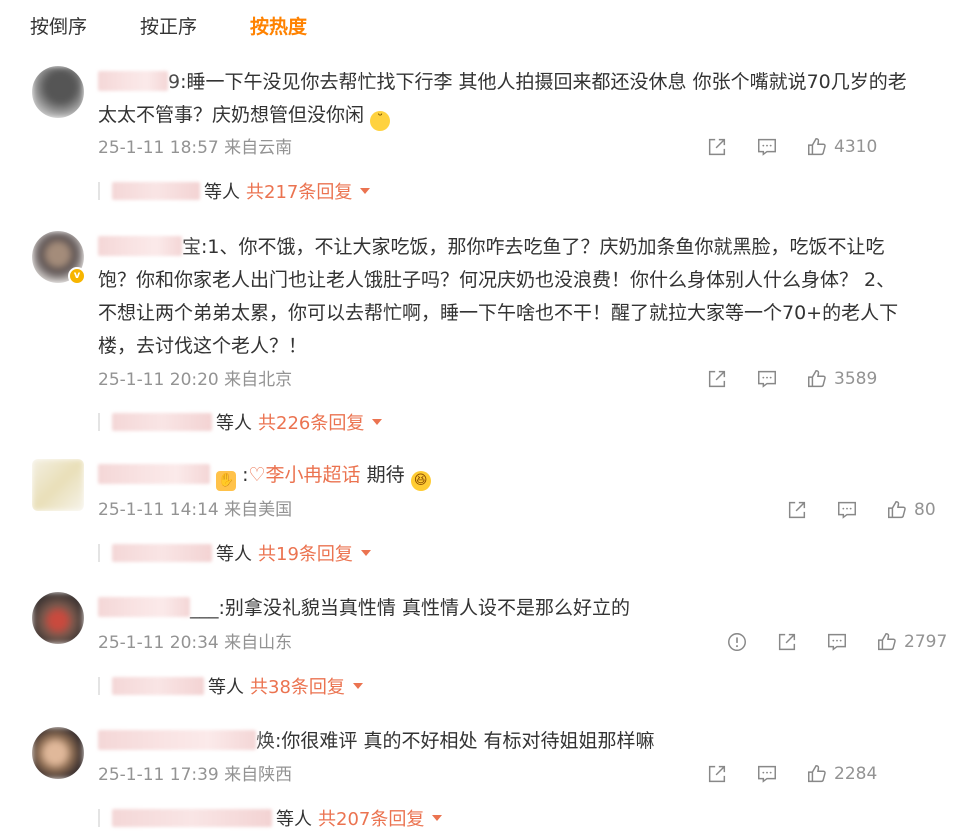 The height and width of the screenshot is (833, 960). Describe the element at coordinates (158, 380) in the screenshot. I see `comment-time: 25-1-11 20:20` at that location.